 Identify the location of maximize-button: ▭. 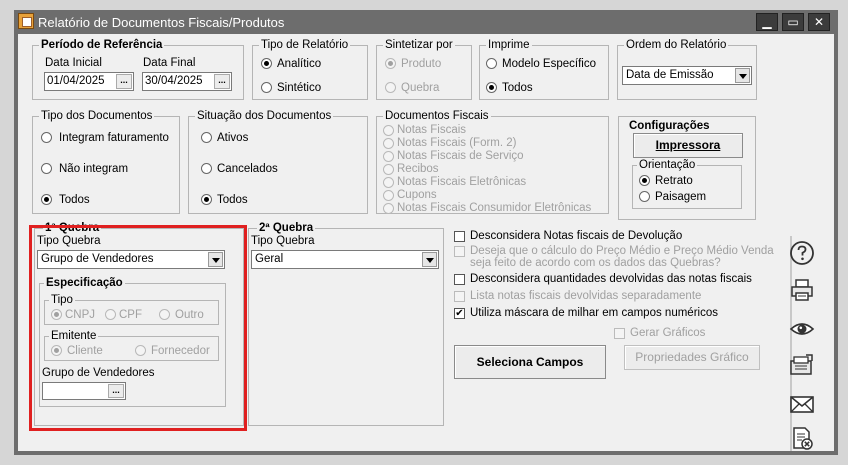
(793, 22).